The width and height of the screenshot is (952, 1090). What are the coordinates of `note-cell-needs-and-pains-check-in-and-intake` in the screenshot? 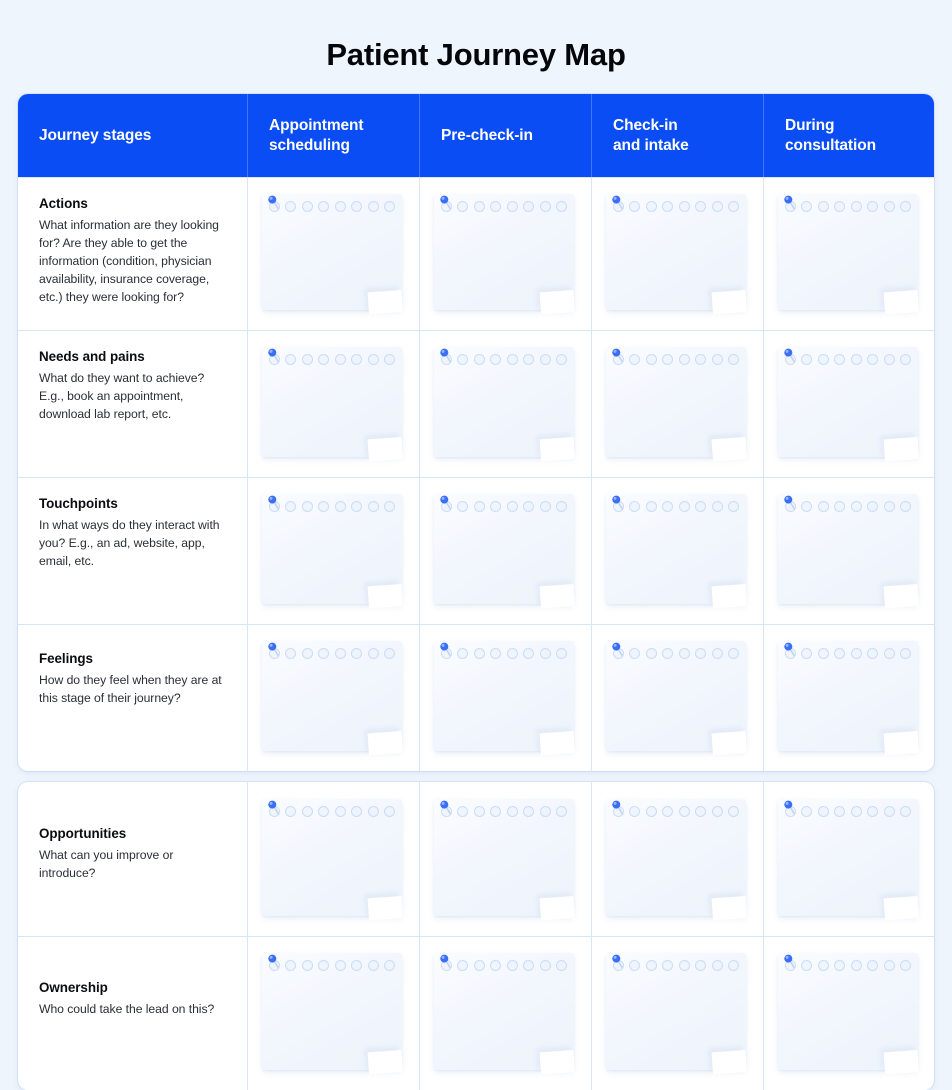 It's located at (678, 404).